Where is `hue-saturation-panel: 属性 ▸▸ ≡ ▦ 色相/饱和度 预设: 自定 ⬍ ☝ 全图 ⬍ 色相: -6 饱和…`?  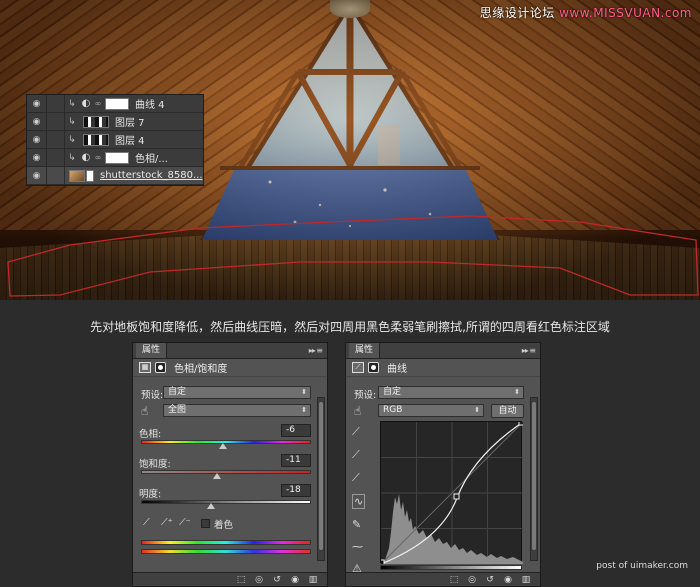 hue-saturation-panel: 属性 ▸▸ ≡ ▦ 色相/饱和度 预设: 自定 ⬍ ☝ 全图 ⬍ 色相: -6 饱和… is located at coordinates (230, 464).